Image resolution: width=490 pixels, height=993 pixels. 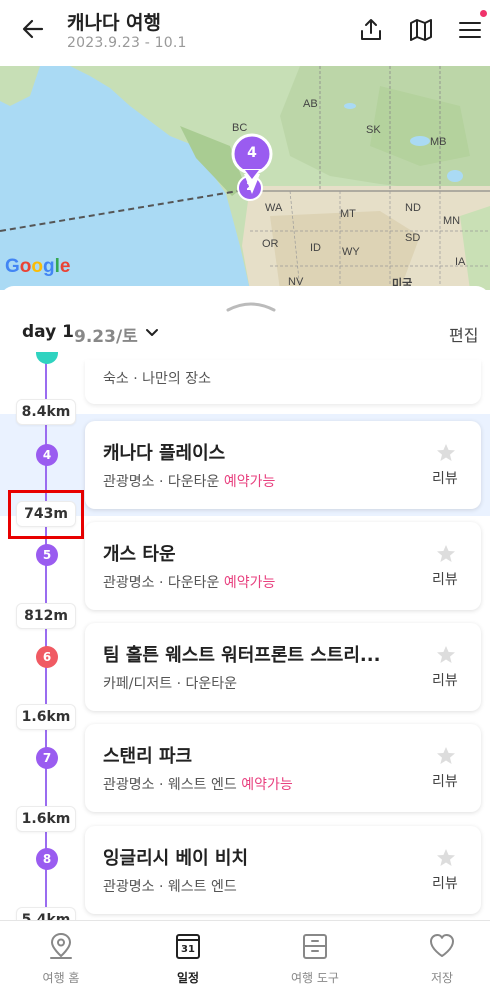 What do you see at coordinates (283, 870) in the screenshot?
I see `place-card: 잉글리시 베이 비치 관광명소 · 웨스트 엔드 리뷰` at bounding box center [283, 870].